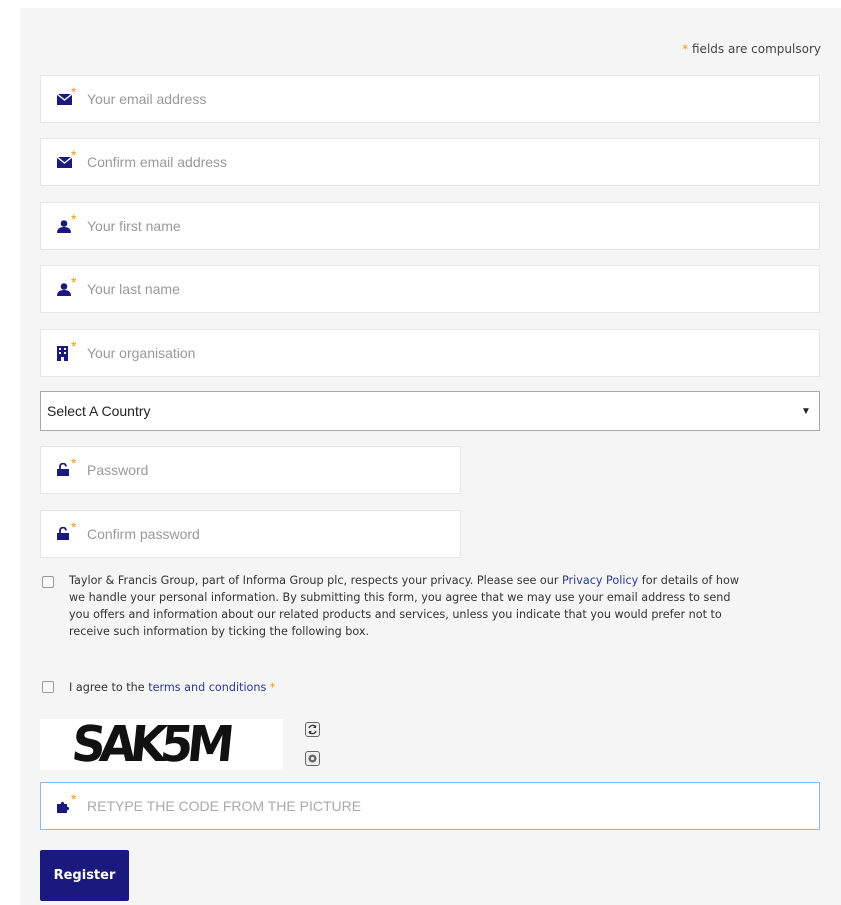  I want to click on audio-icon, so click(312, 758).